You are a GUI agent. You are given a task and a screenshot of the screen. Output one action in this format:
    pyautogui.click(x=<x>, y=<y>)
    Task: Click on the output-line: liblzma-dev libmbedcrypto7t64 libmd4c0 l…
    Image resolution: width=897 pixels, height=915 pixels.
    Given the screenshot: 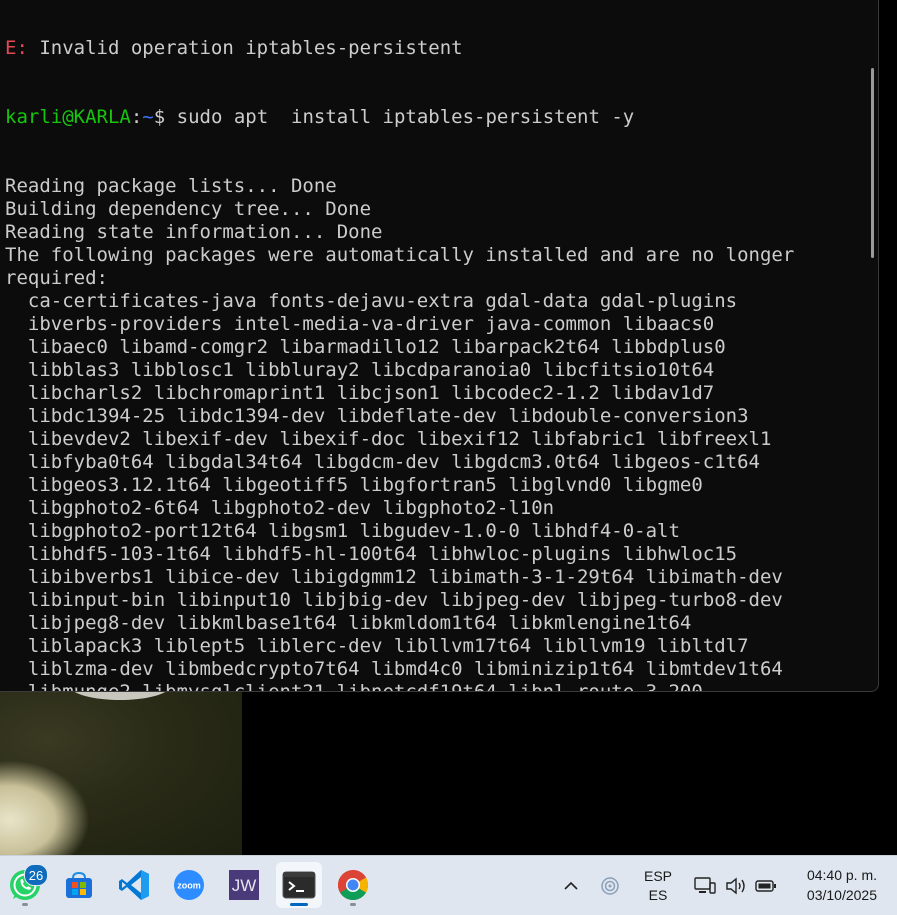 What is the action you would take?
    pyautogui.click(x=394, y=669)
    